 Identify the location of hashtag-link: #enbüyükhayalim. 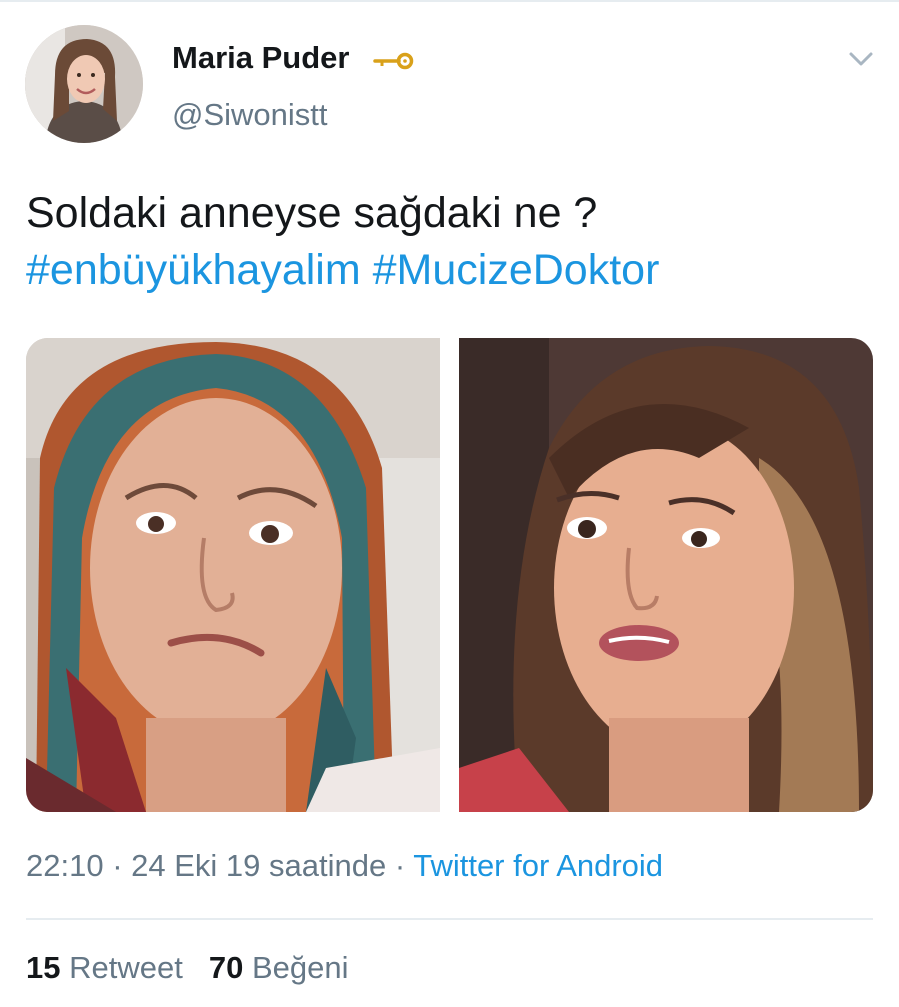
(193, 270).